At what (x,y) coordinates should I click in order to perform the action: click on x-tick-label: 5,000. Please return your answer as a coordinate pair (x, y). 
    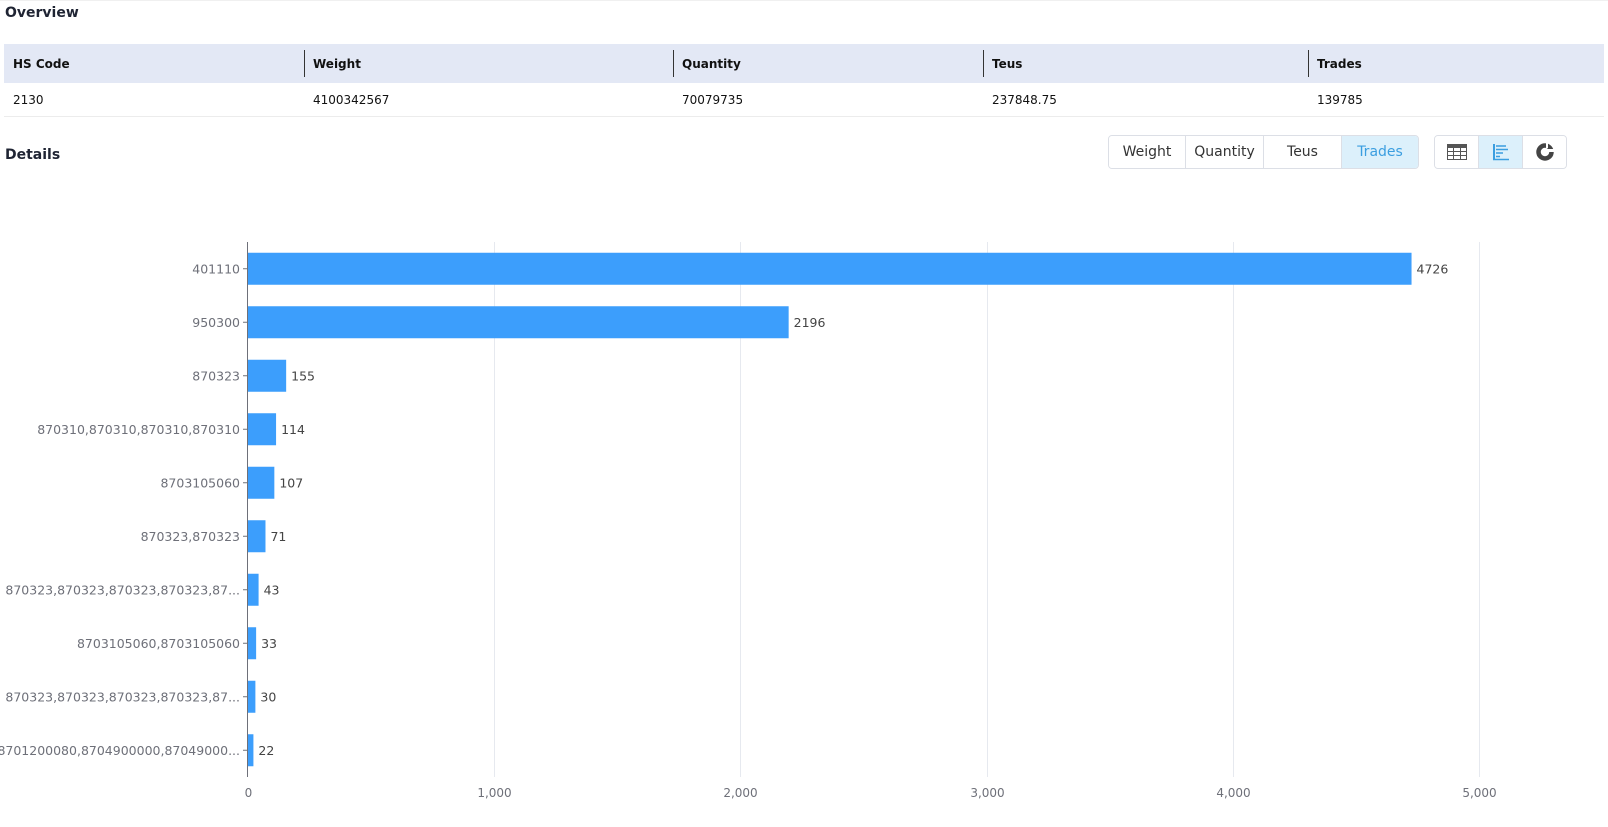
    Looking at the image, I should click on (1479, 793).